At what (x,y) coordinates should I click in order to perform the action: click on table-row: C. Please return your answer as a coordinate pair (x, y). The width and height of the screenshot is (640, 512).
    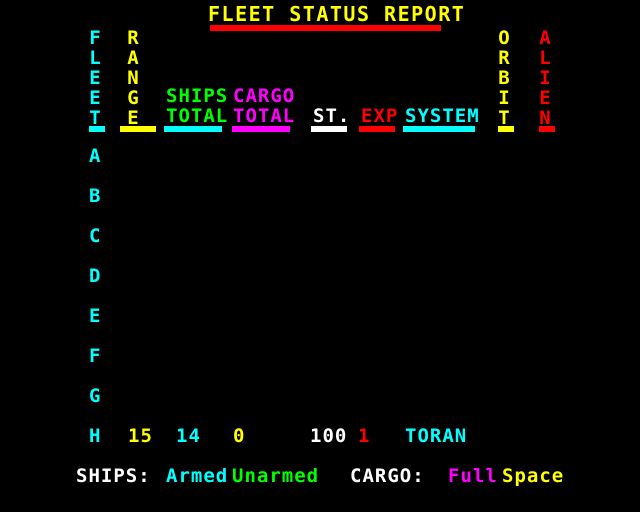
    Looking at the image, I should click on (95, 236).